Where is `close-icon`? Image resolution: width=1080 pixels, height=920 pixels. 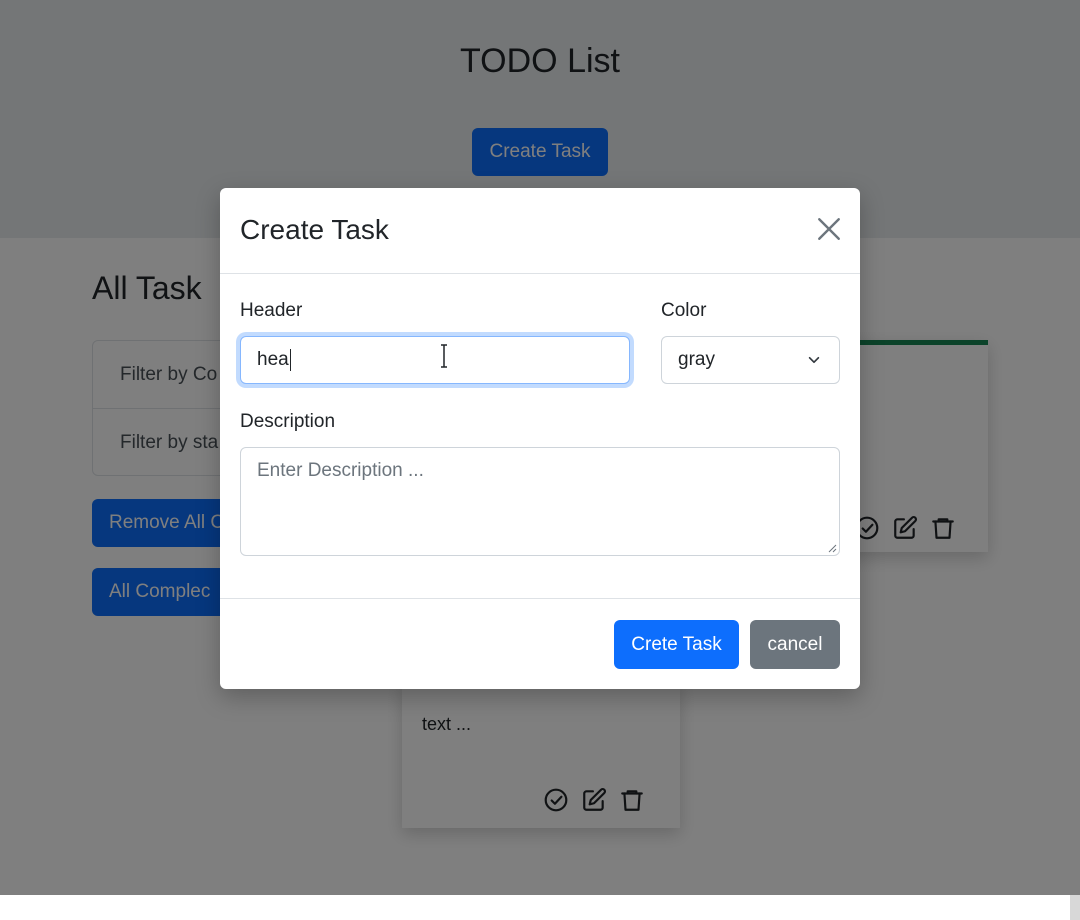 close-icon is located at coordinates (829, 229).